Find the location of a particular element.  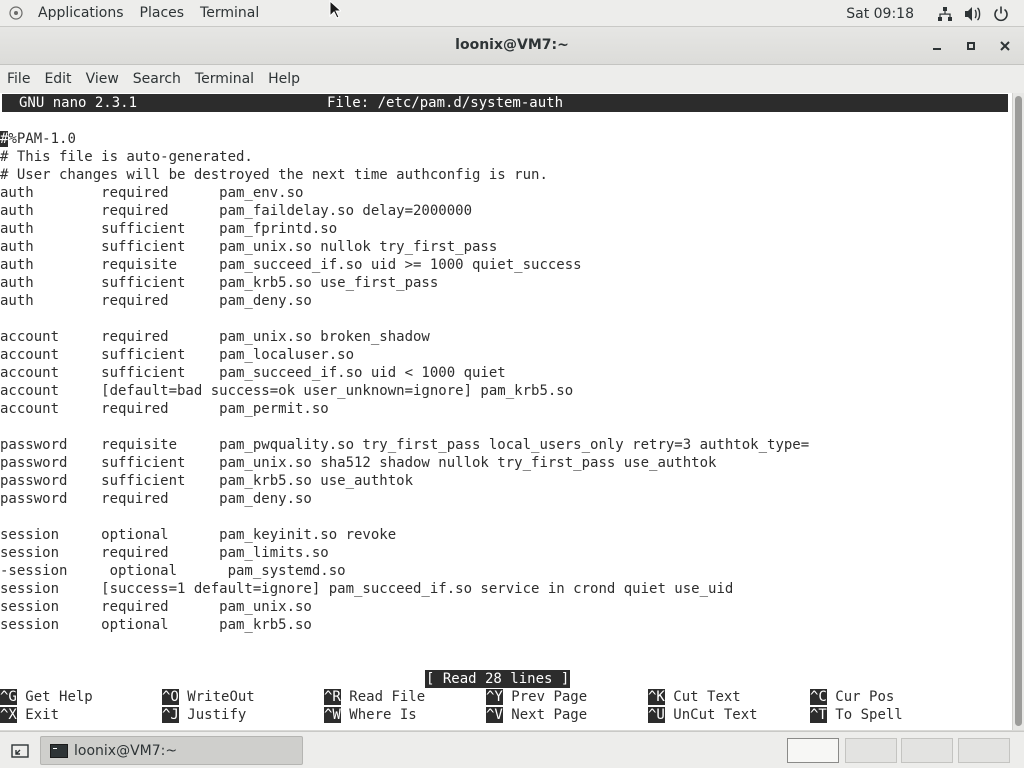

shortcut-item: ^W Where Is is located at coordinates (370, 715).